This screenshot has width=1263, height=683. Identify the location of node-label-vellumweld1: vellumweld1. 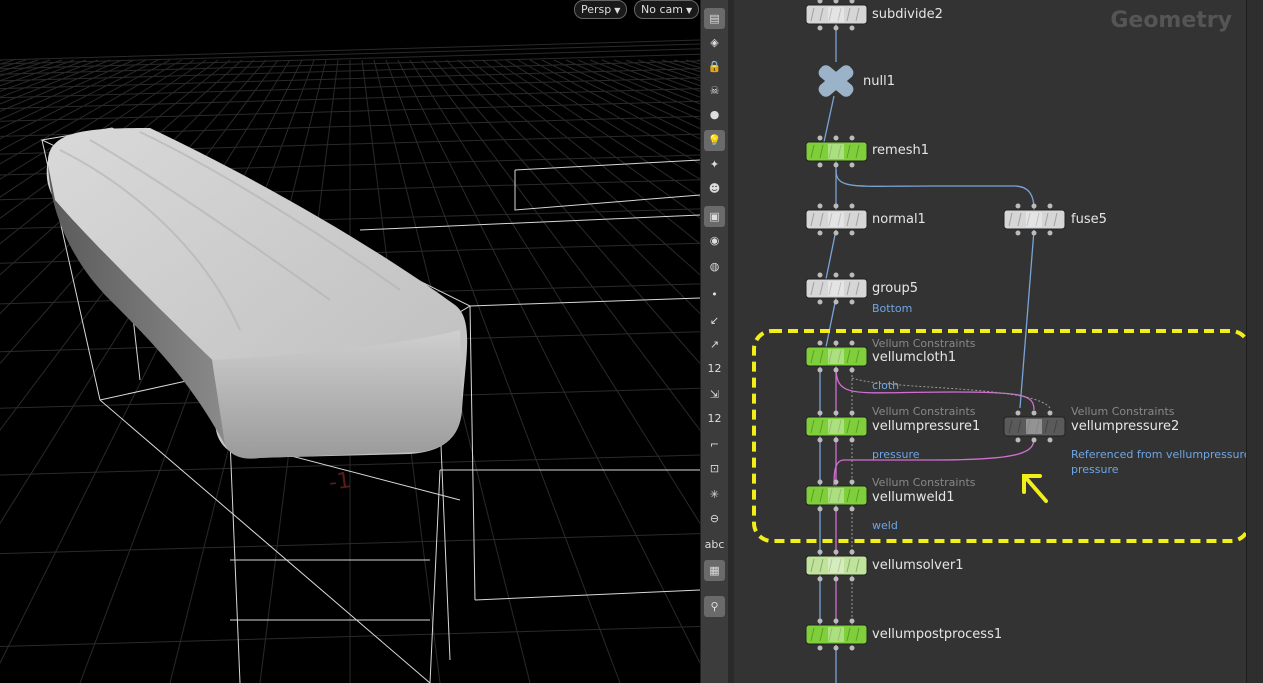
(913, 497).